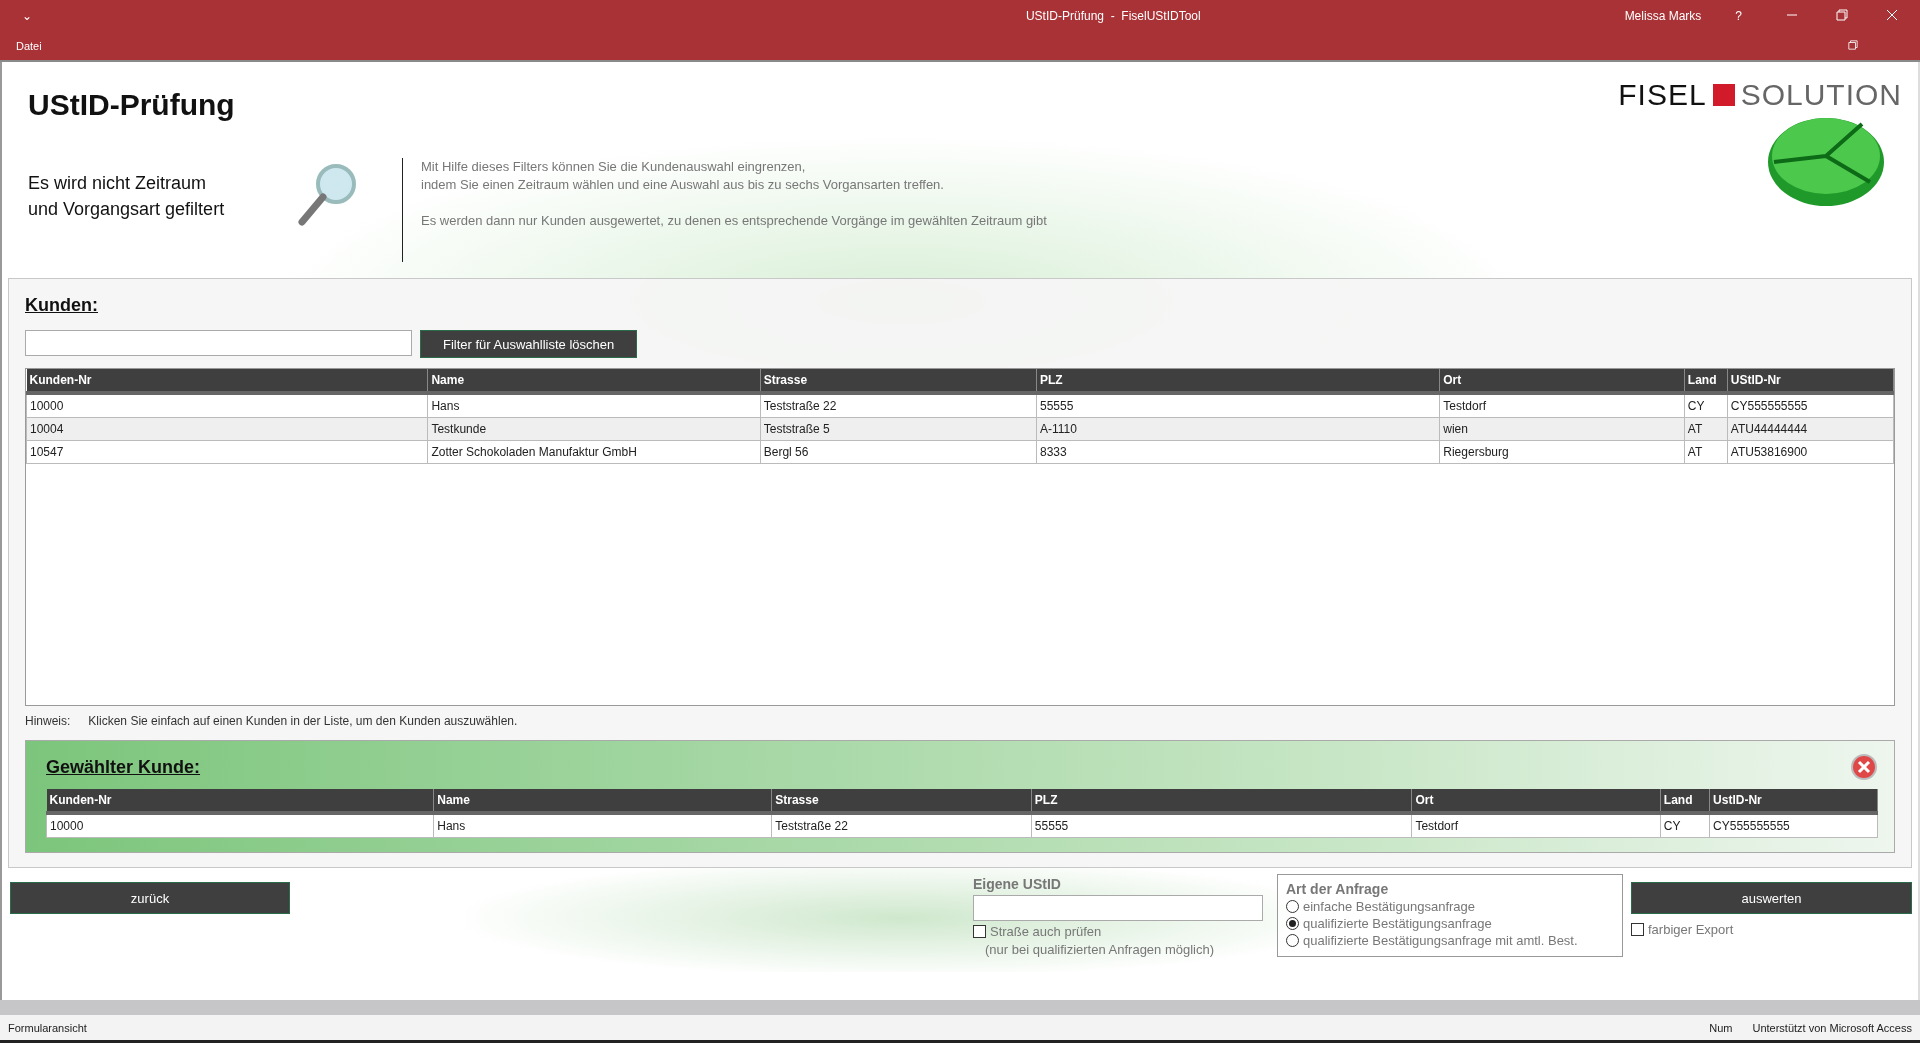  Describe the element at coordinates (1562, 429) in the screenshot. I see `table-cell: wien` at that location.